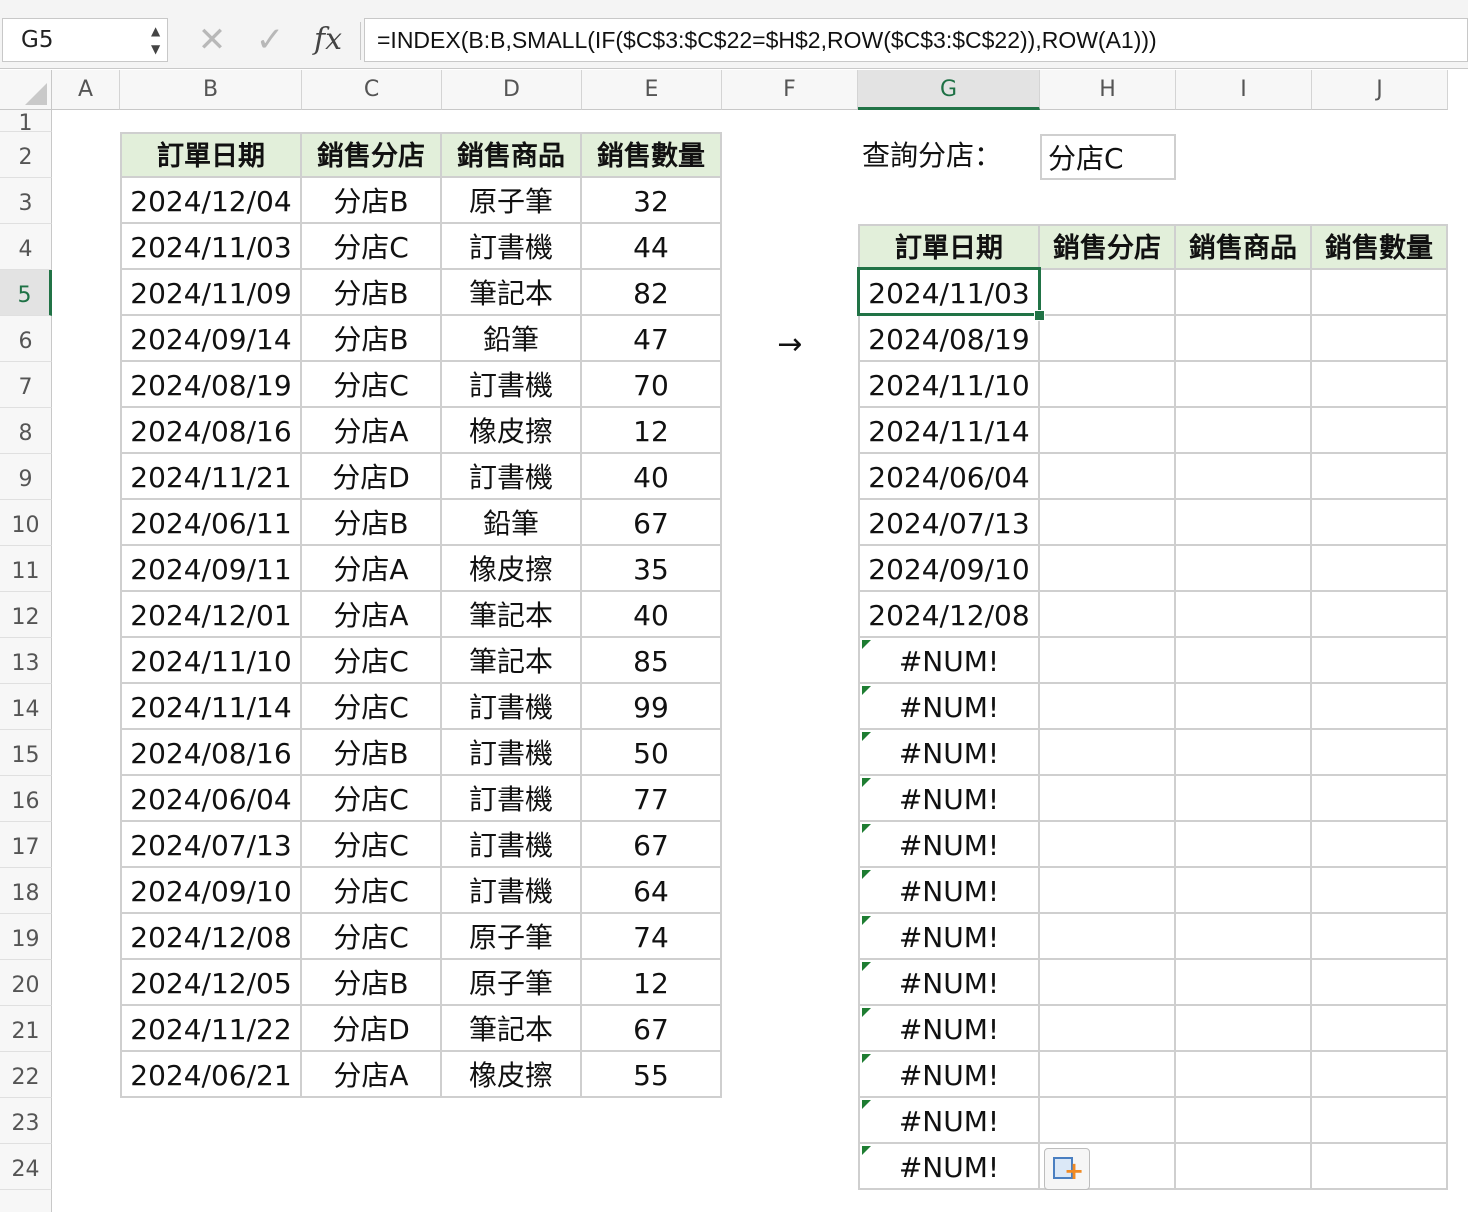  I want to click on source-data-cell: 35, so click(652, 569).